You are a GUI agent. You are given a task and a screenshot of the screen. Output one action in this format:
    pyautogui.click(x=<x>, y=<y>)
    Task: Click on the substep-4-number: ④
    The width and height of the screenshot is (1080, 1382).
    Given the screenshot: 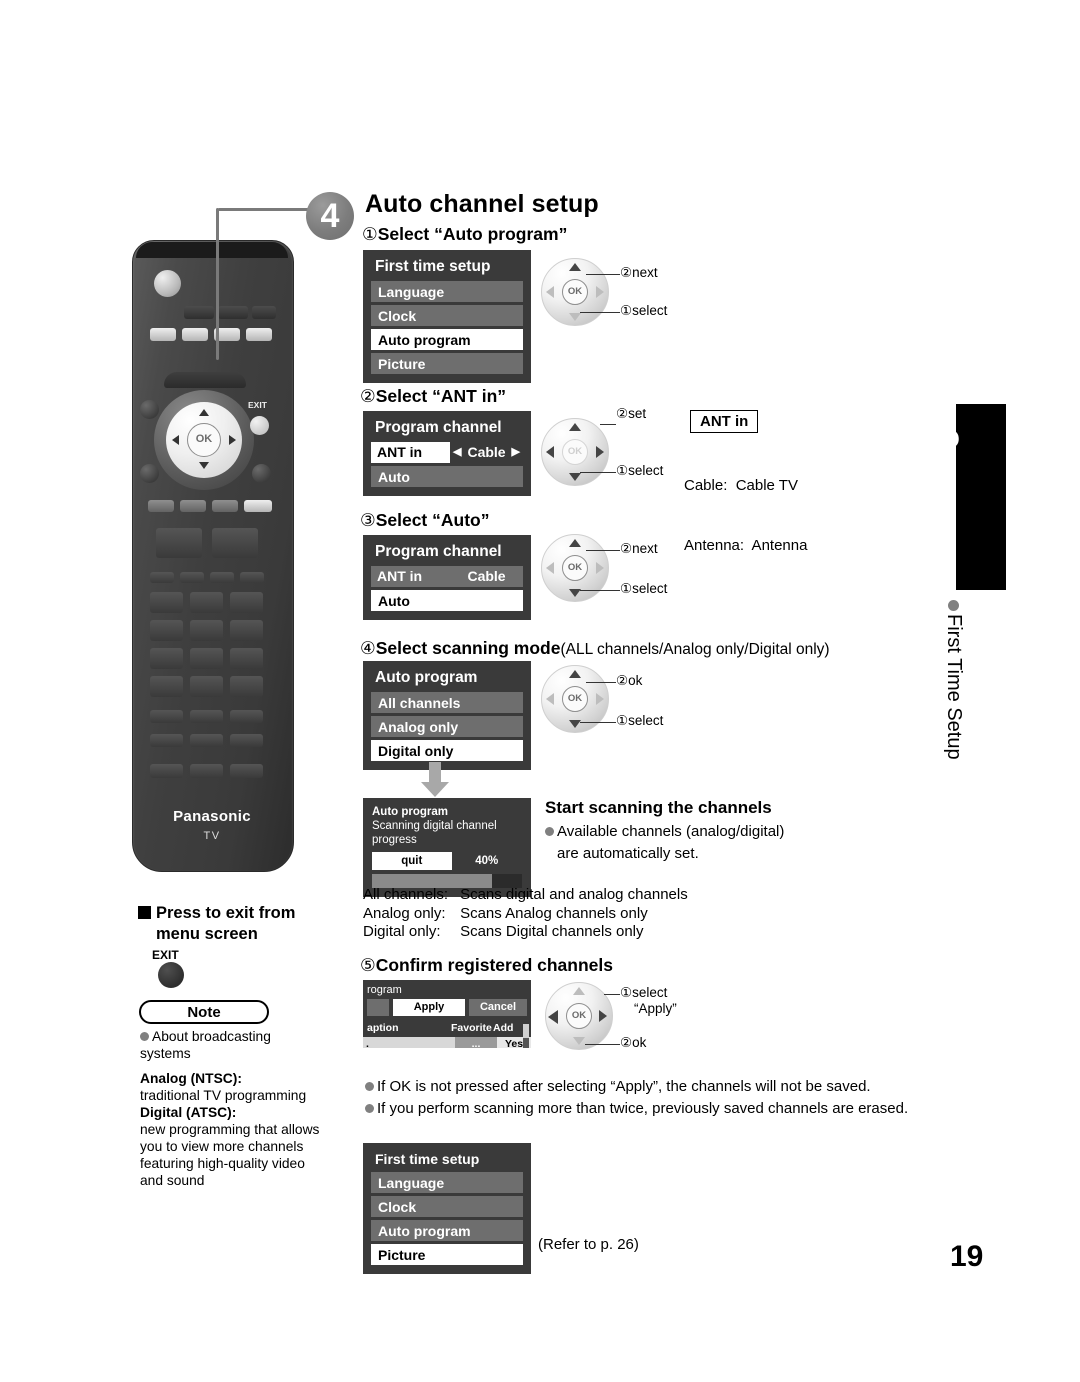 What is the action you would take?
    pyautogui.click(x=368, y=648)
    